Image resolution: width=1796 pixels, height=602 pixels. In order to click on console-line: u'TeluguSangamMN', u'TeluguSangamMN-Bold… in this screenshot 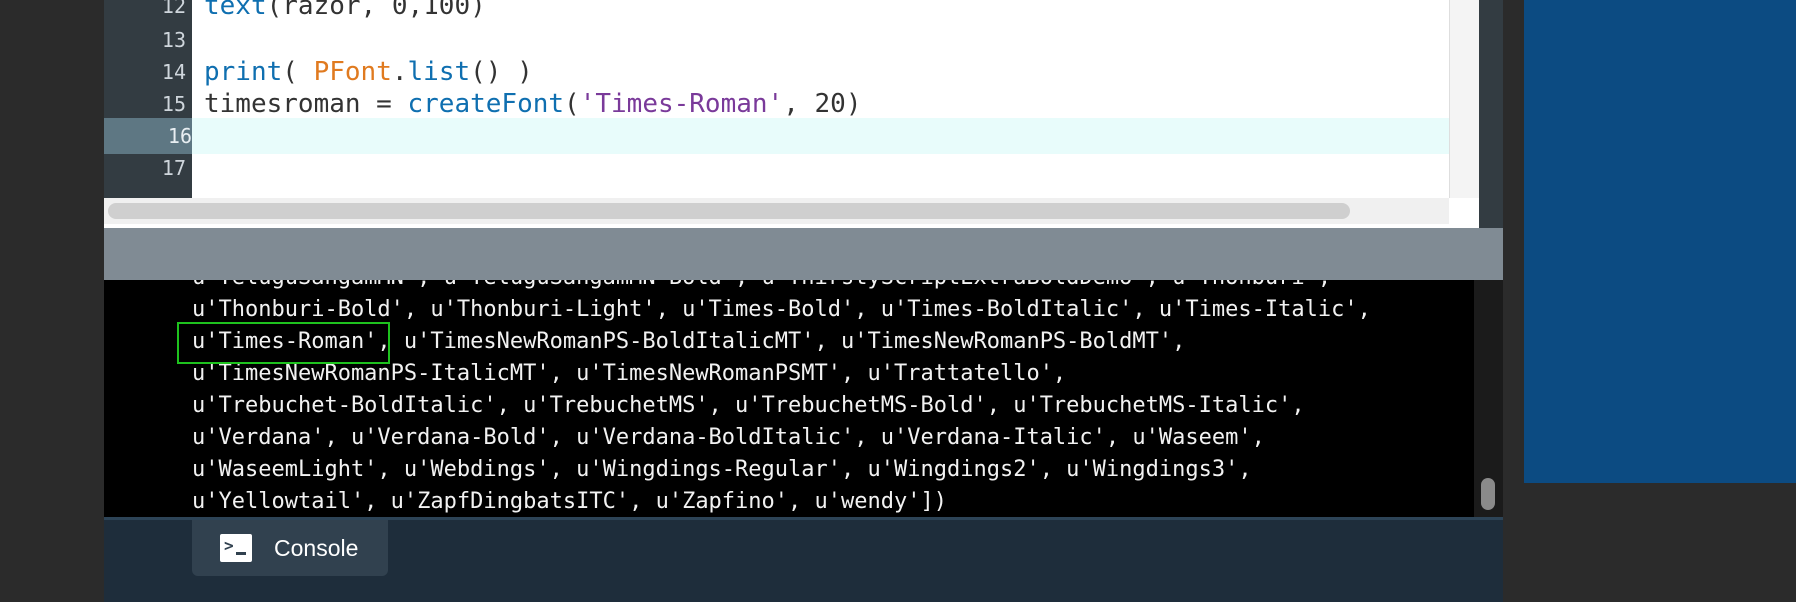, I will do `click(822, 287)`.